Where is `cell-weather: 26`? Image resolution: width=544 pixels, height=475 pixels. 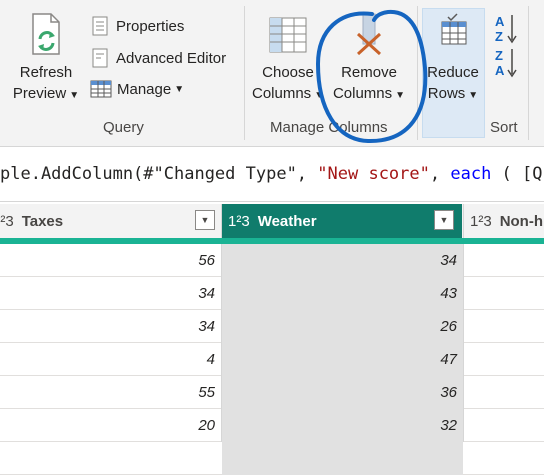 cell-weather: 26 is located at coordinates (342, 326).